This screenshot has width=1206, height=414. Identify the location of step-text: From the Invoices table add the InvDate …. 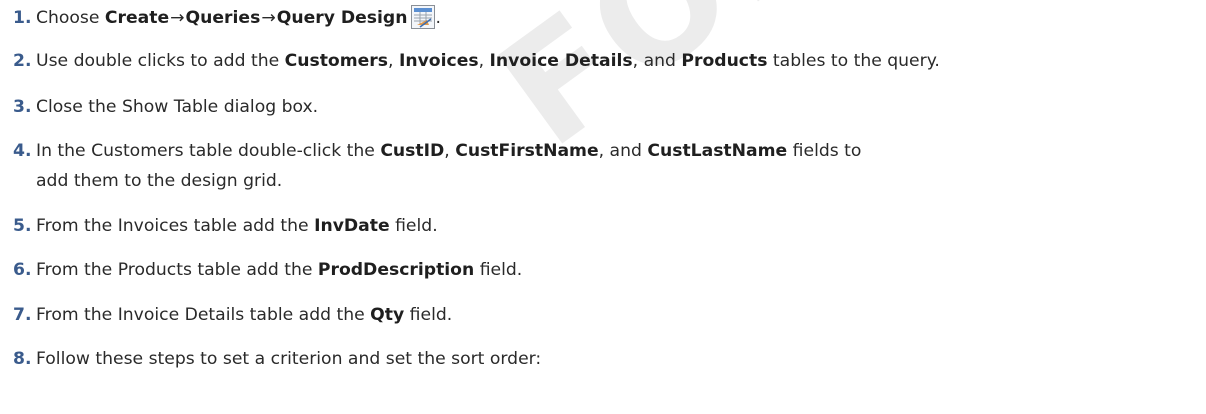
(237, 226).